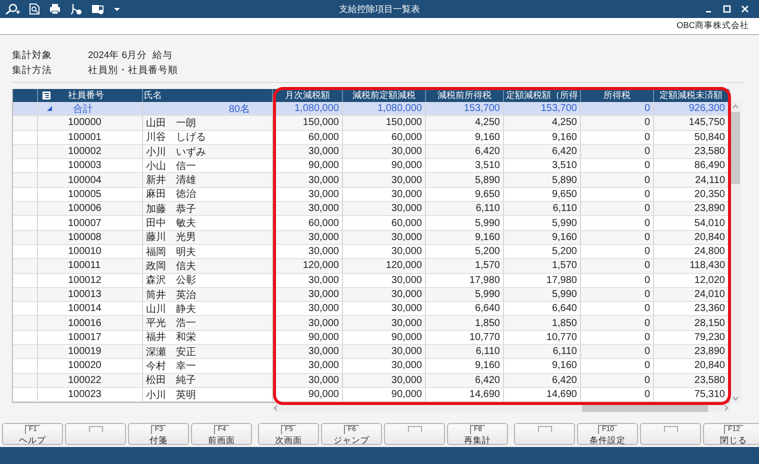 The height and width of the screenshot is (464, 759). What do you see at coordinates (691, 395) in the screenshot?
I see `table-cell: 75,310` at bounding box center [691, 395].